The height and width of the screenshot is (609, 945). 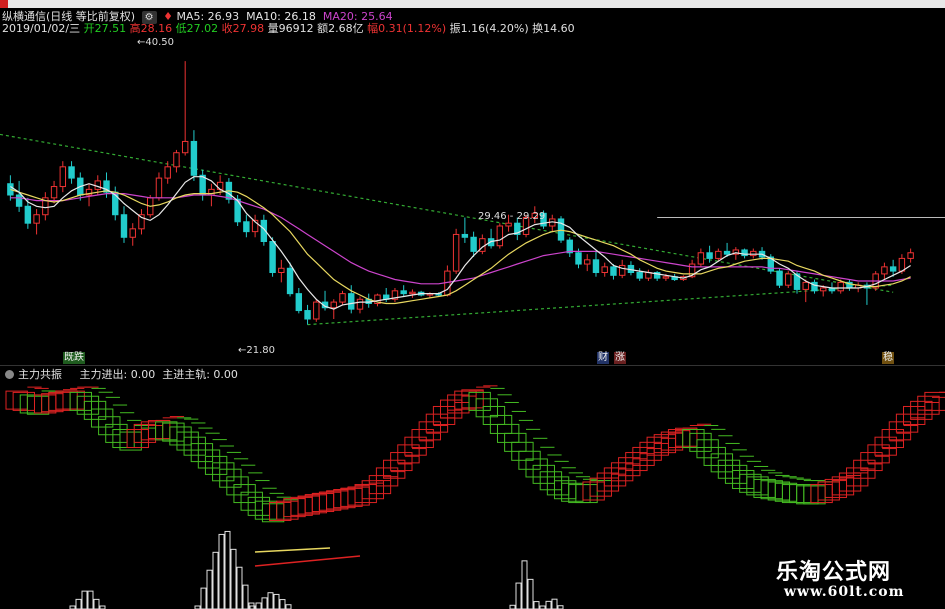 I want to click on amplitude-value: 1.16(4.20%), so click(x=494, y=28).